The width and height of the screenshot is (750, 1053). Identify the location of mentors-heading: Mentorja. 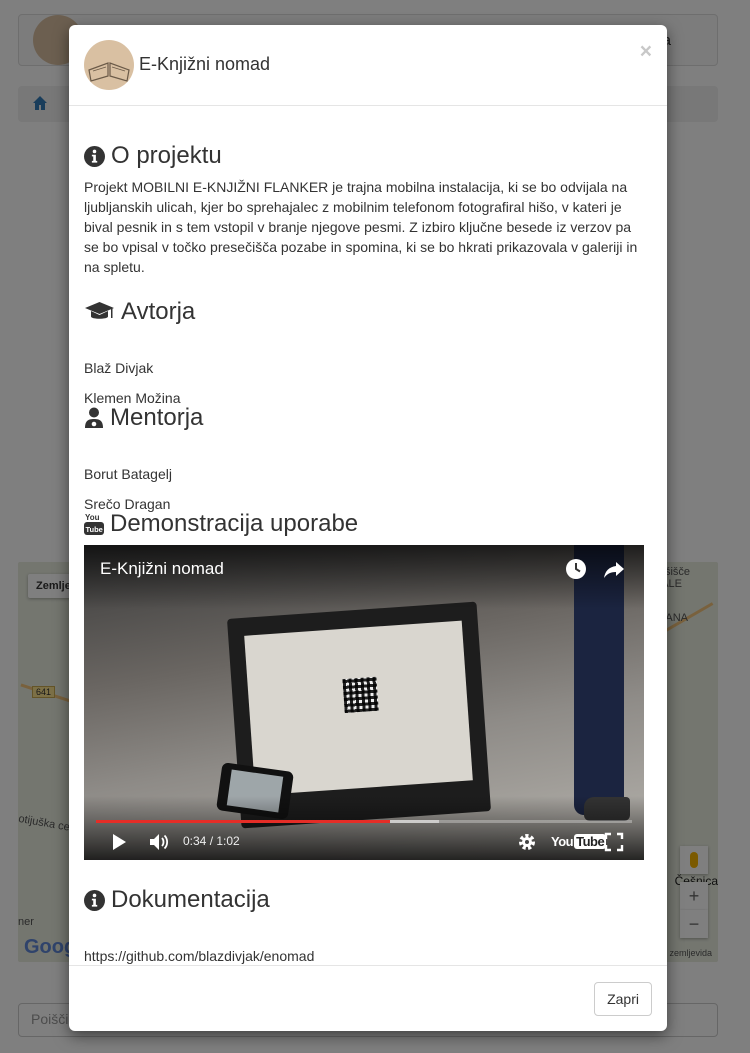
(143, 418).